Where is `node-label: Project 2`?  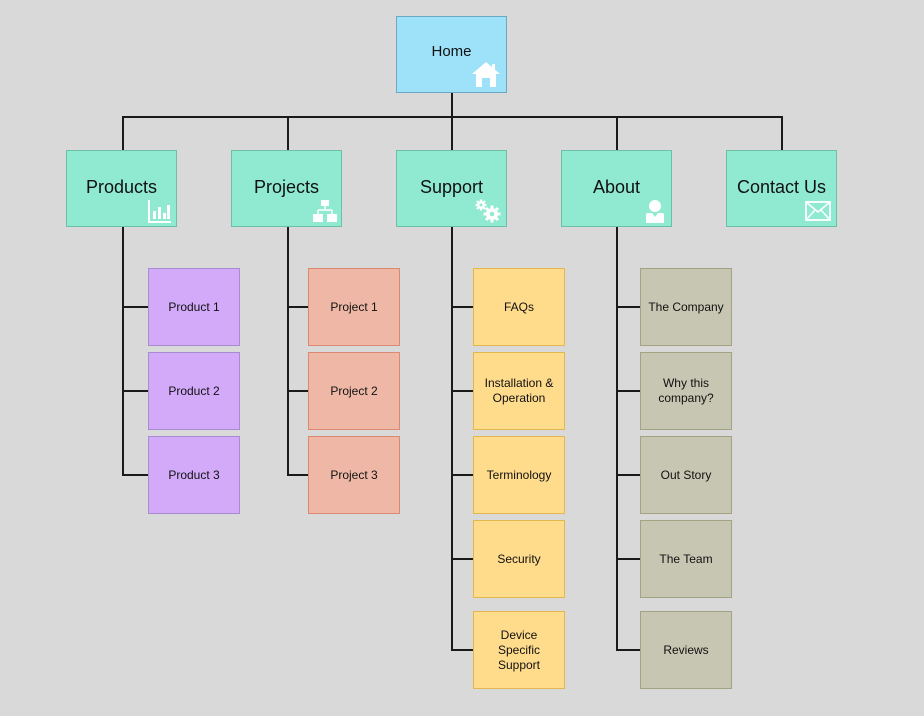
node-label: Project 2 is located at coordinates (354, 390).